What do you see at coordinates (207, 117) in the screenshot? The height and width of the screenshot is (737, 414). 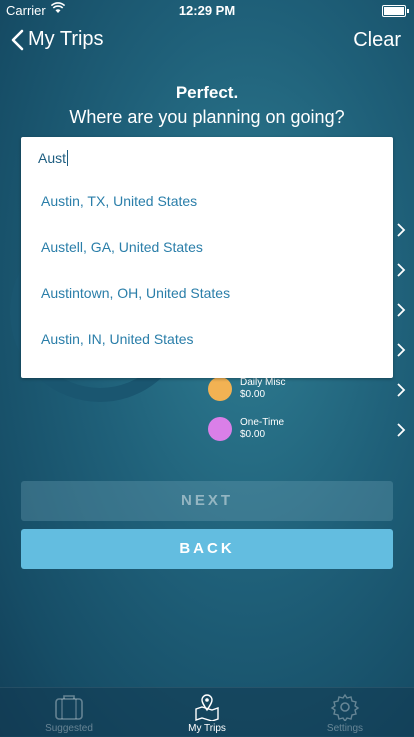 I see `prompt-question: Where are you planning on going?` at bounding box center [207, 117].